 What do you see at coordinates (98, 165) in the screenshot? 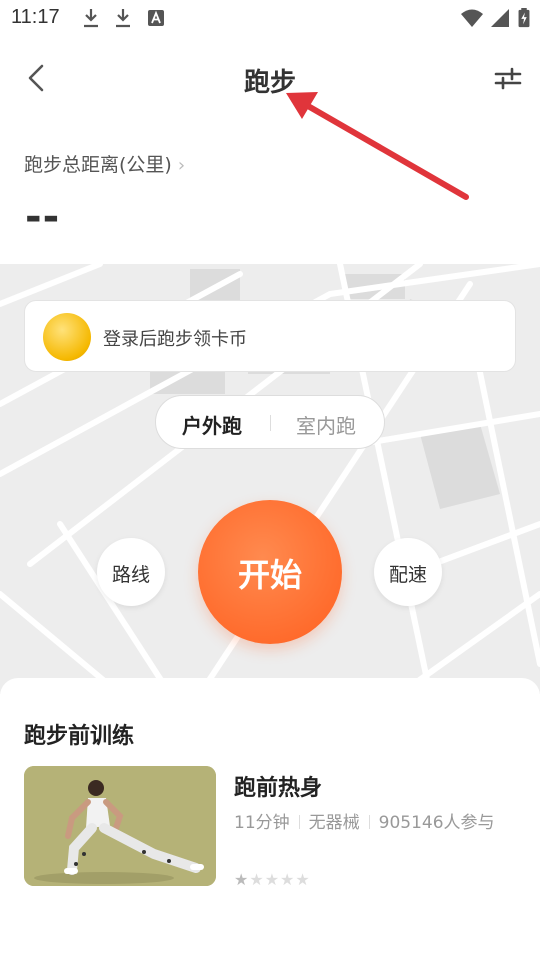
I see `distance-label: 跑步总距离(公里)` at bounding box center [98, 165].